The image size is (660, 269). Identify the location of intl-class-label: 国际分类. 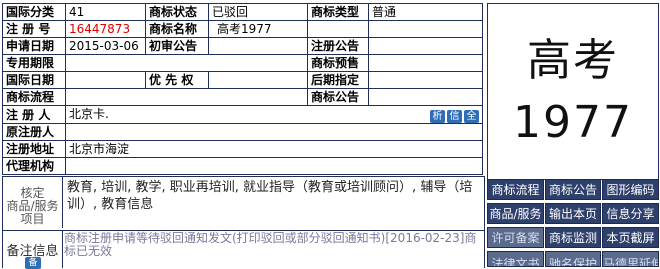
(34, 12).